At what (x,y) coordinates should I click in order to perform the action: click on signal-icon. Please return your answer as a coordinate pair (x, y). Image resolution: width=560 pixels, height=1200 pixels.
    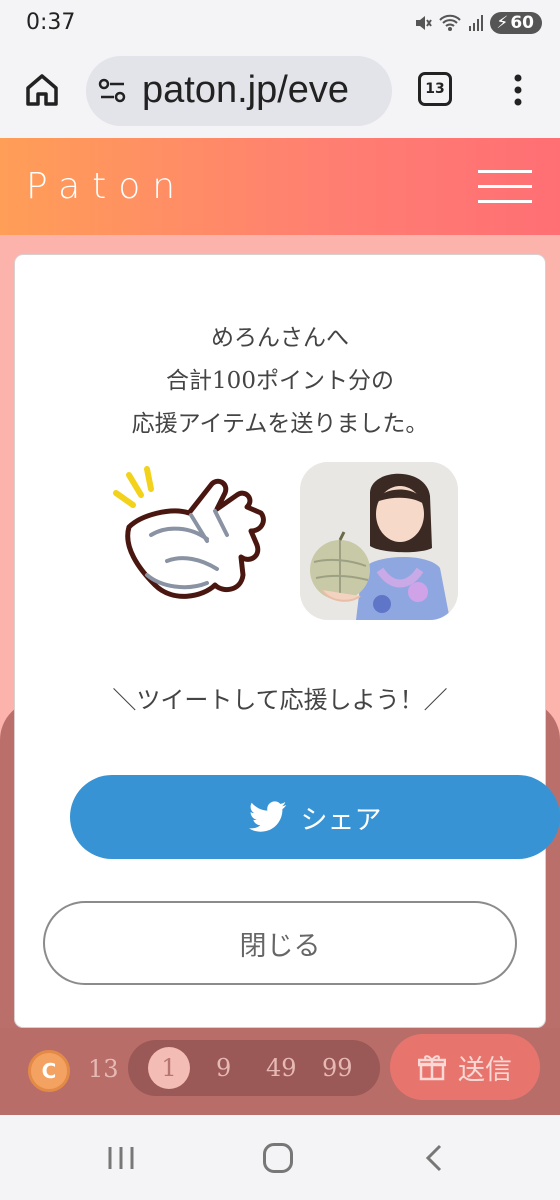
    Looking at the image, I should click on (476, 23).